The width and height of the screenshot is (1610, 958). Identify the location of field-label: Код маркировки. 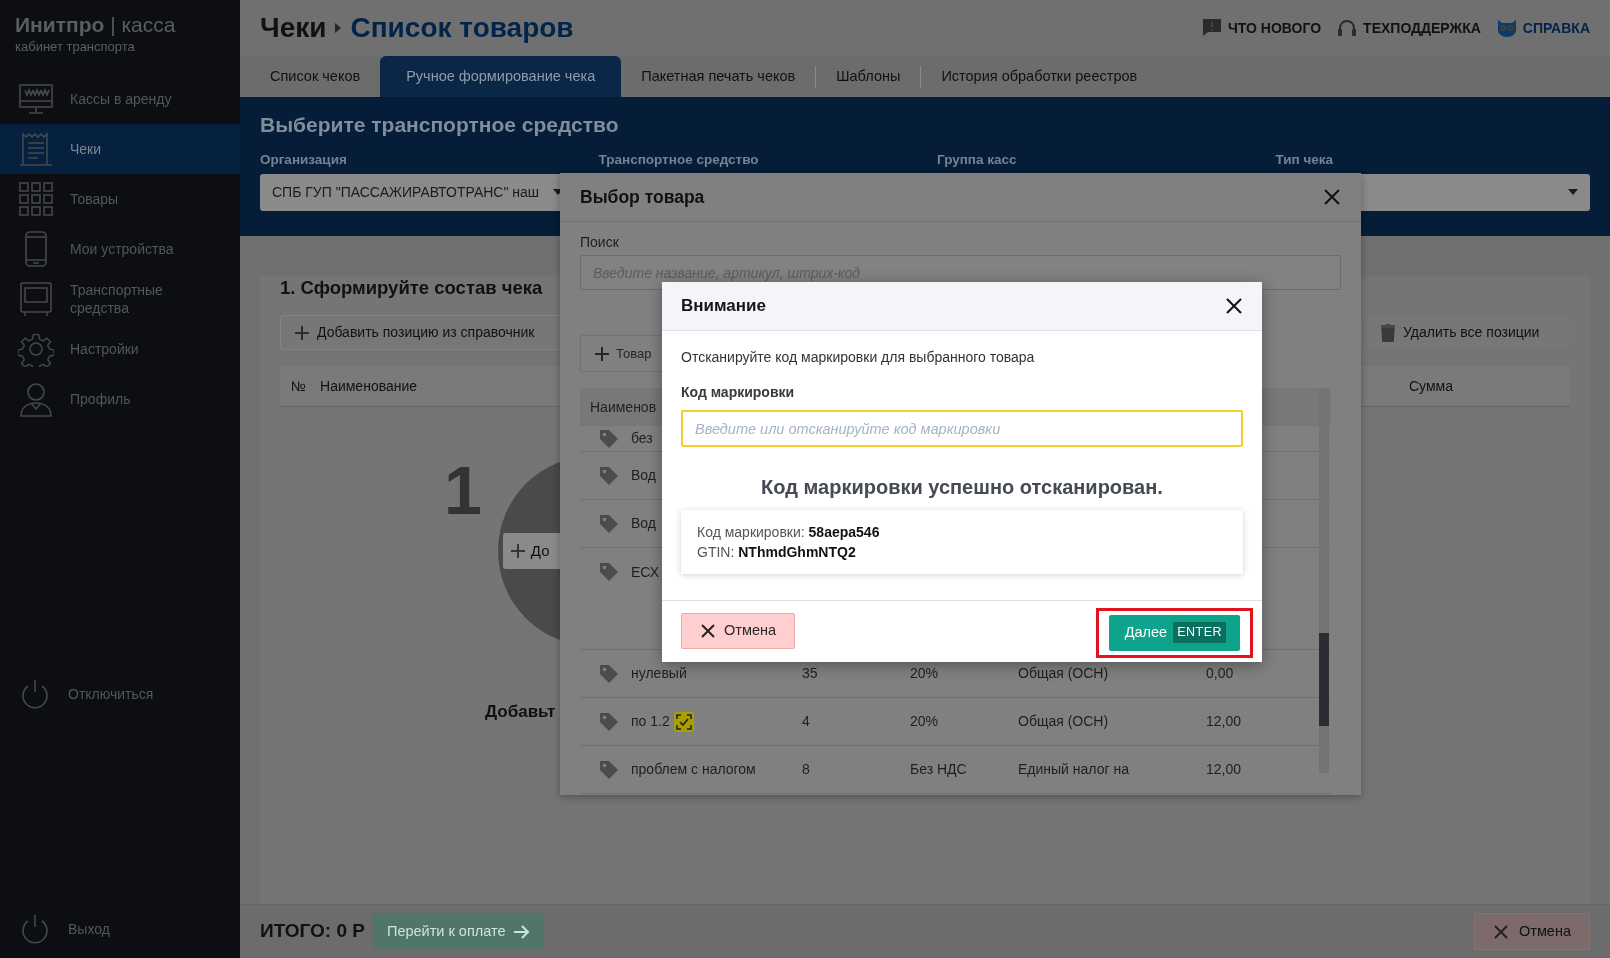
(738, 392).